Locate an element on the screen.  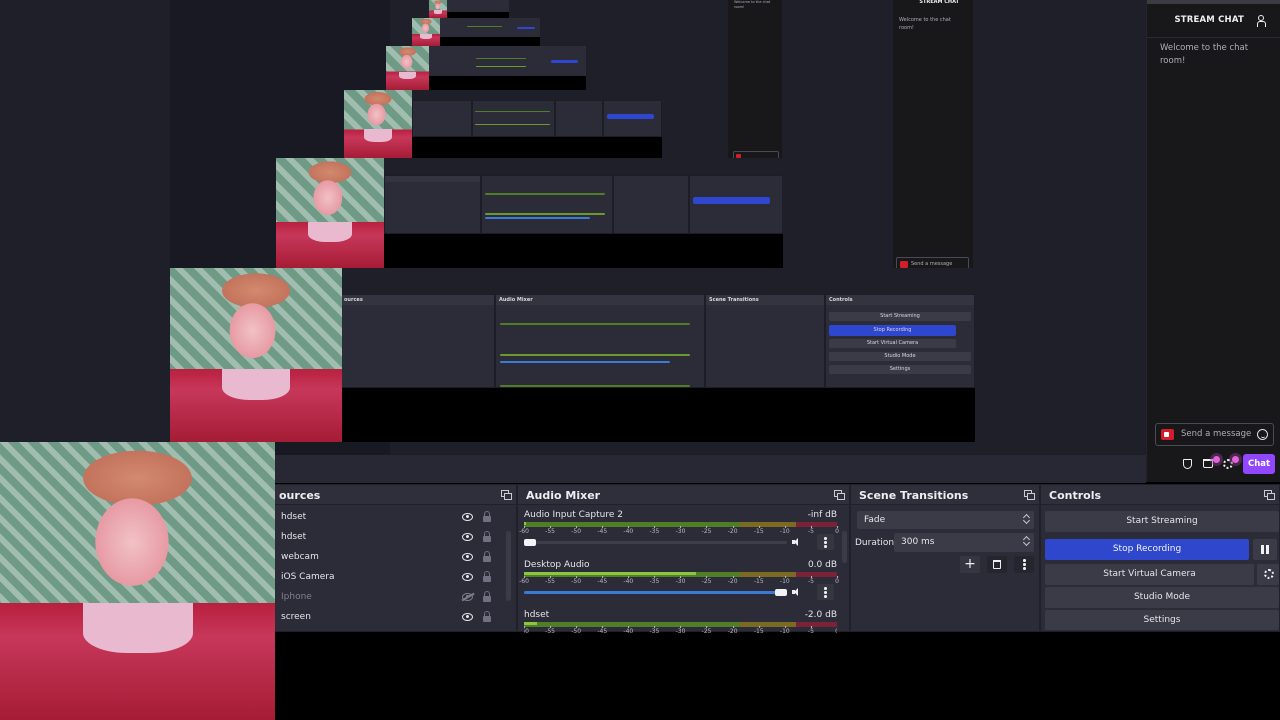
pause-recording-button is located at coordinates (1265, 549).